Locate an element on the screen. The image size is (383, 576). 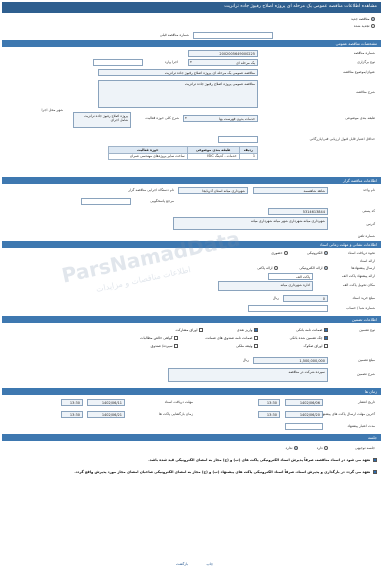
validity-label: مدت اعتبار پیشنهاد is located at coordinates (361, 426).